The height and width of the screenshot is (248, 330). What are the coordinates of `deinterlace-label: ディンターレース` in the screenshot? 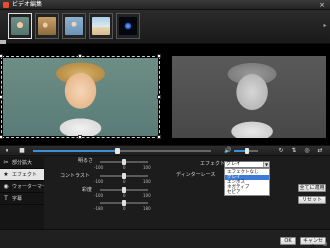 It's located at (196, 175).